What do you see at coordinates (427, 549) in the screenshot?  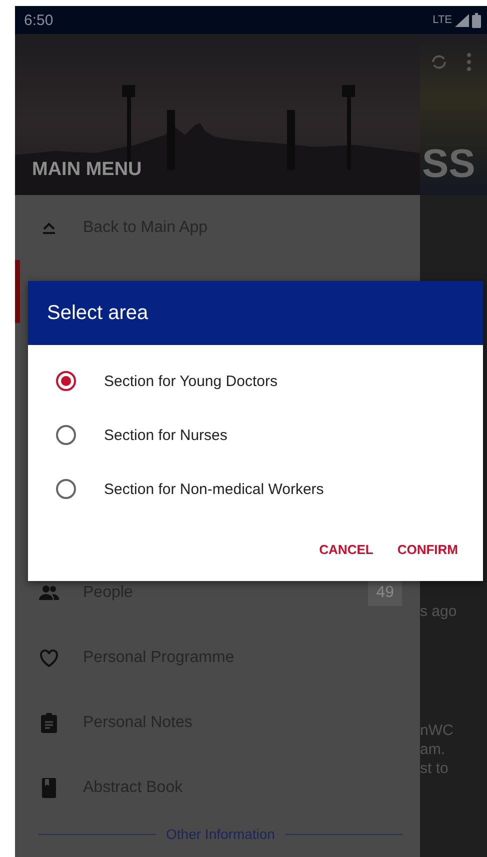 I see `dialog-button: CONFIRM` at bounding box center [427, 549].